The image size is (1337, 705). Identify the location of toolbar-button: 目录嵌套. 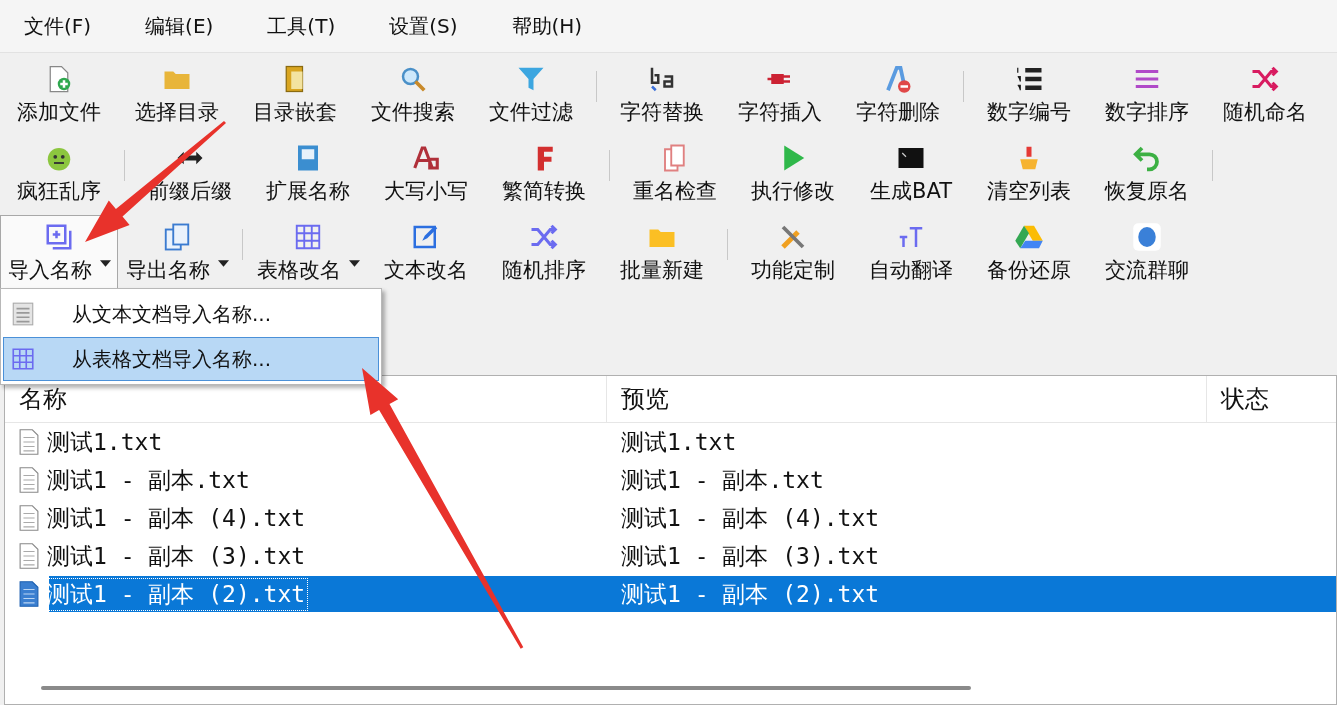
(295, 96).